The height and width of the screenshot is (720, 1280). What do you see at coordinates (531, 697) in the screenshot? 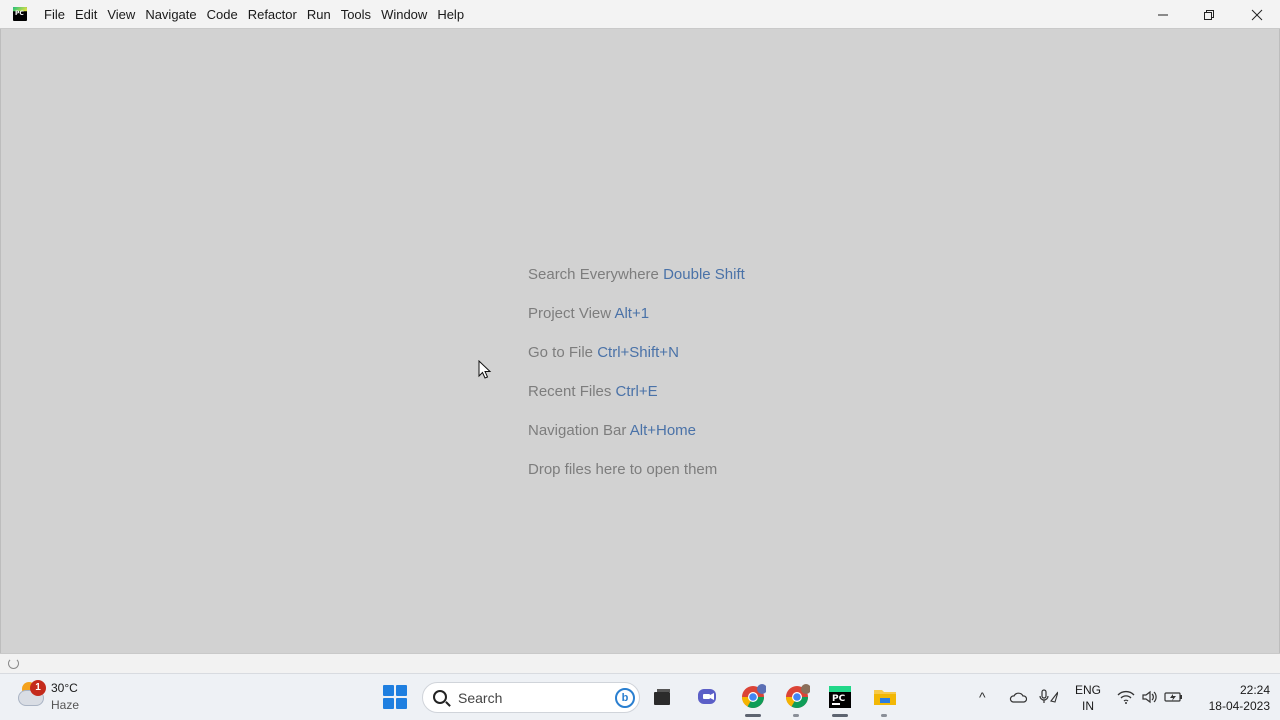
I see `taskbar-search: Search b` at bounding box center [531, 697].